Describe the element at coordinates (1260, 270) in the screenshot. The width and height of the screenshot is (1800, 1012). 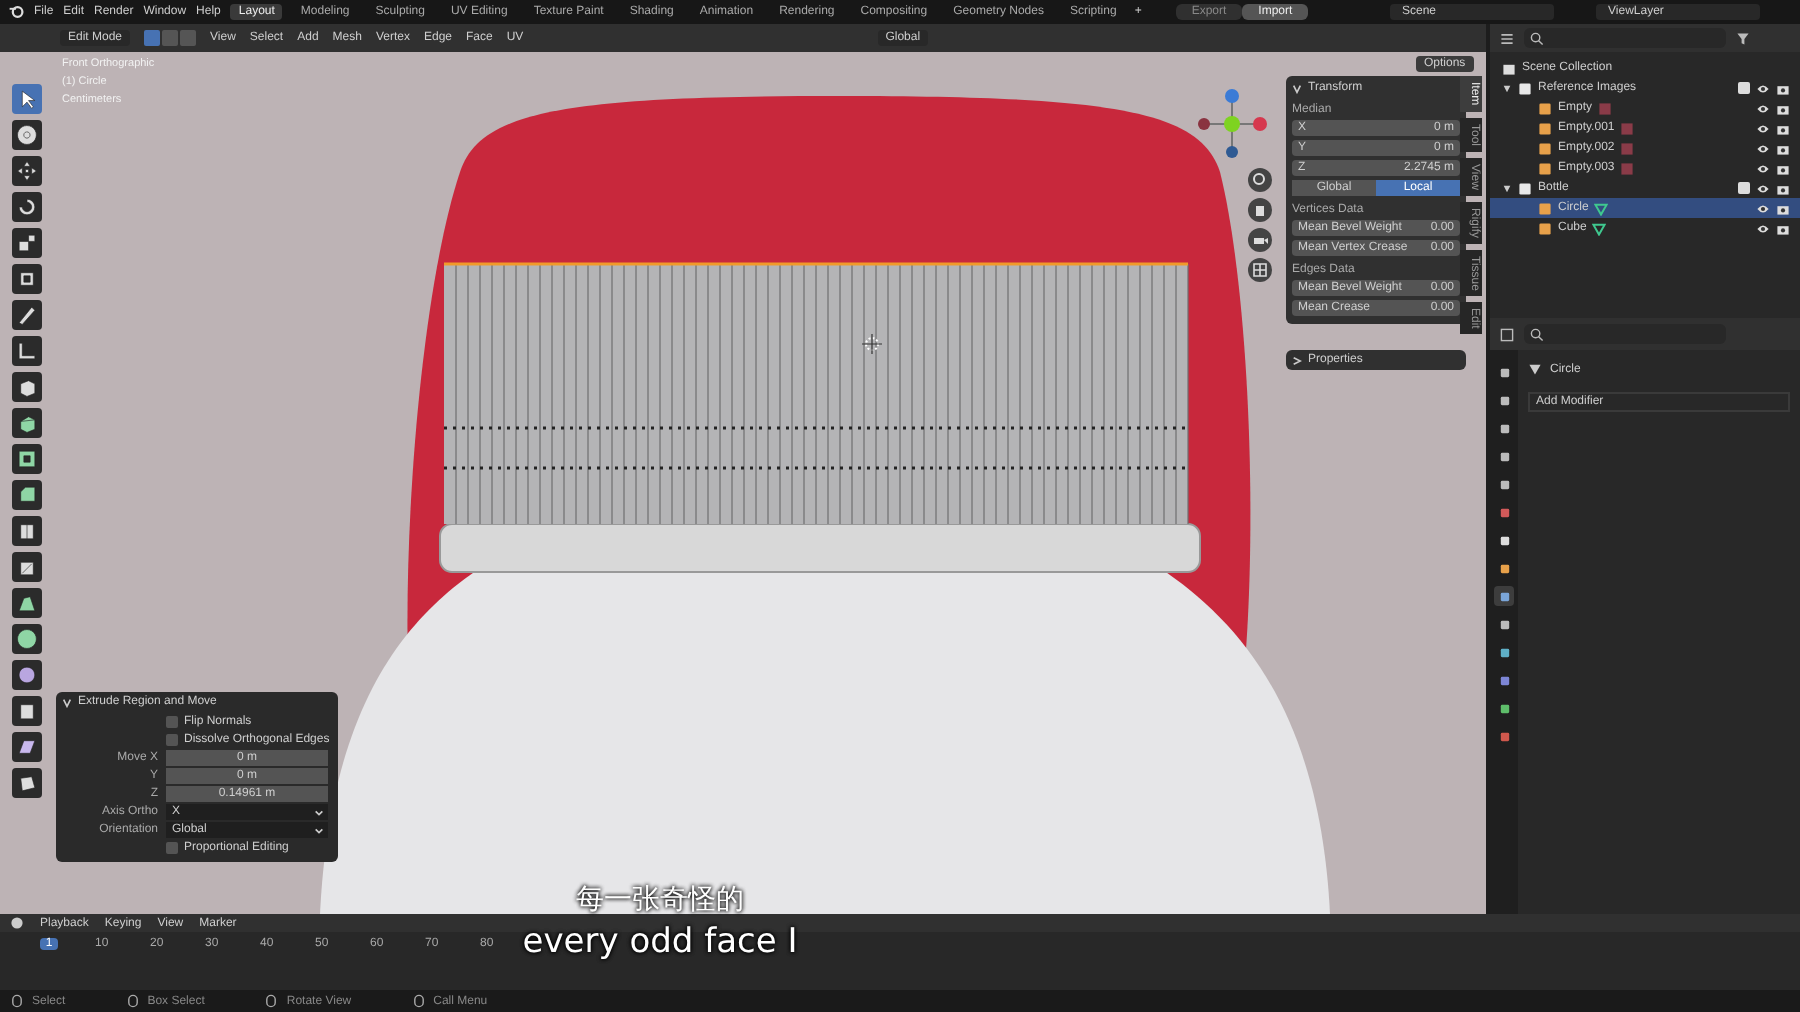
I see `grid-icon` at that location.